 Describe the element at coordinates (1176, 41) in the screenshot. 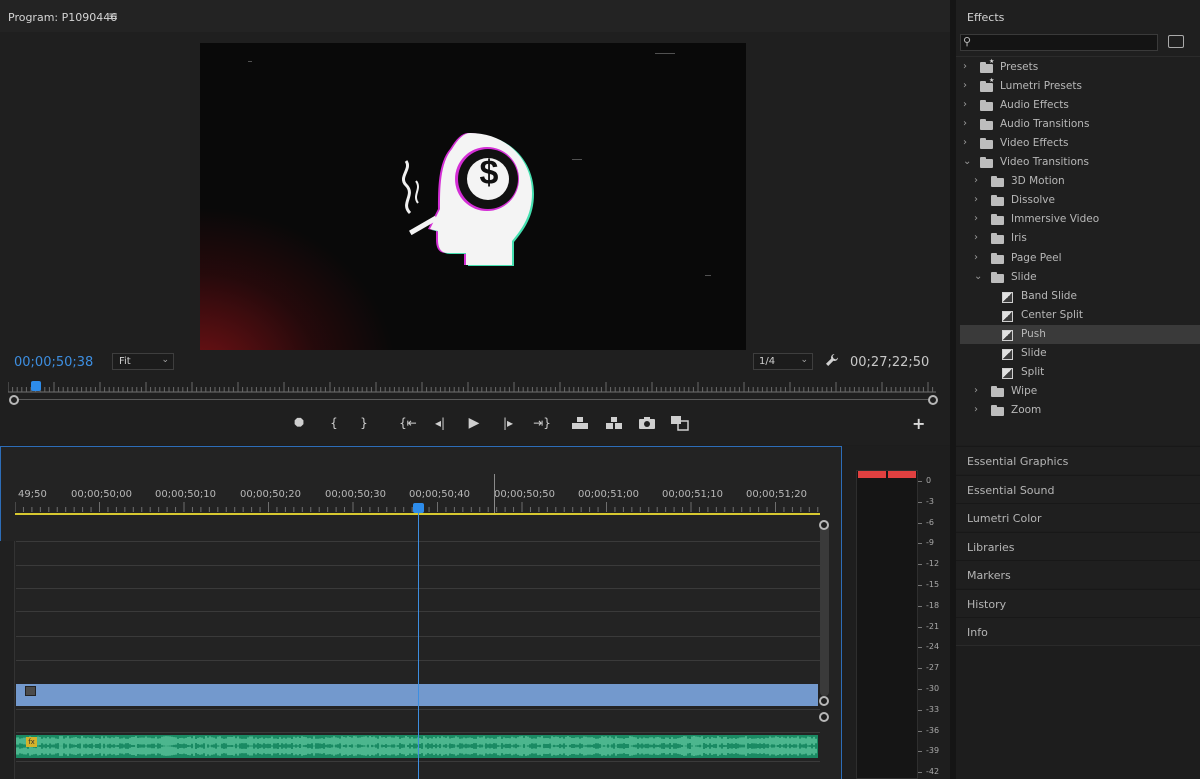

I see `new-custom-bin-icon` at that location.